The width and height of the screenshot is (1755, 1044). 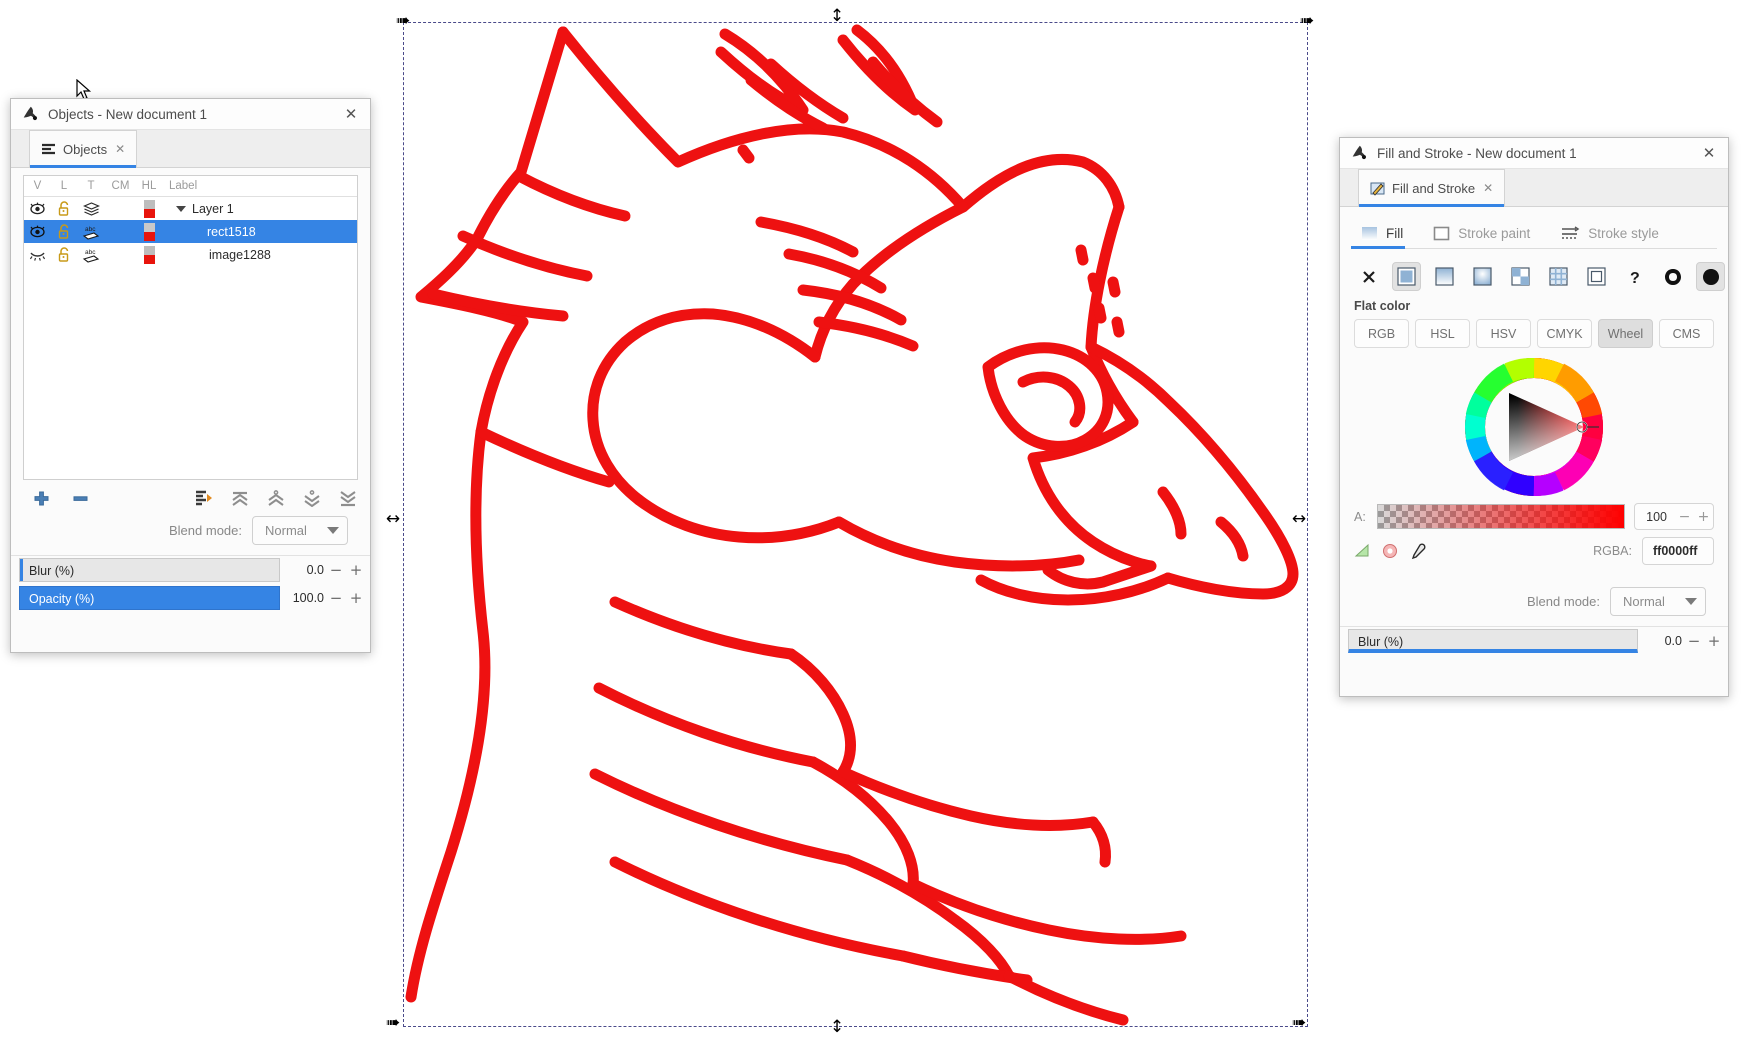 I want to click on objects-opacity-slider-row: Opacity (%) 100.0 − +, so click(x=190, y=598).